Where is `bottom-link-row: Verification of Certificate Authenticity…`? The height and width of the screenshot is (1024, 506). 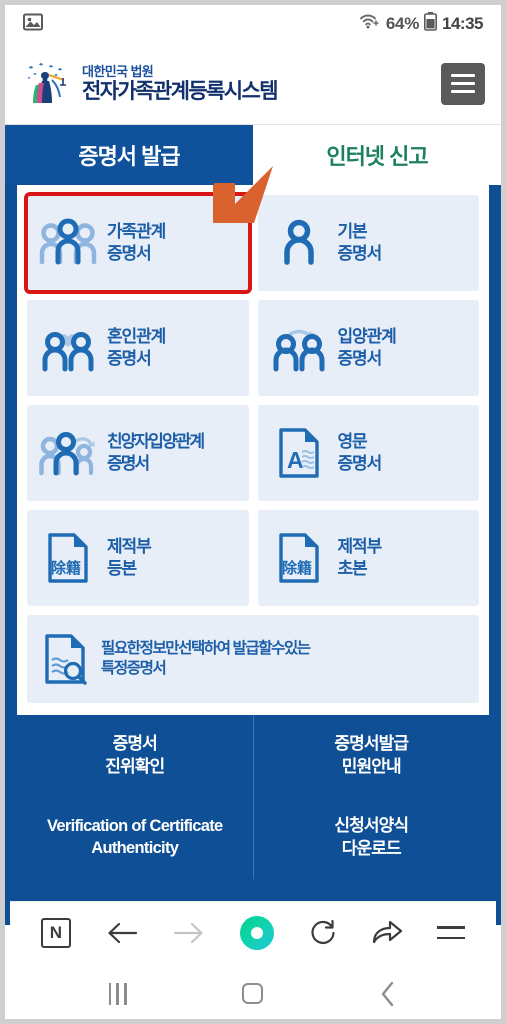
bottom-link-row: Verification of Certificate Authenticity… is located at coordinates (253, 837).